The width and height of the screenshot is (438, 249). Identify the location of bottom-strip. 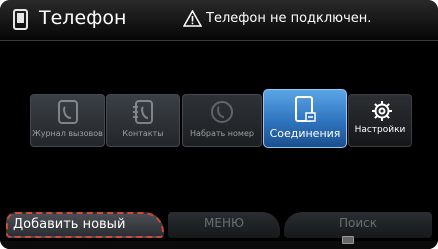
(219, 245).